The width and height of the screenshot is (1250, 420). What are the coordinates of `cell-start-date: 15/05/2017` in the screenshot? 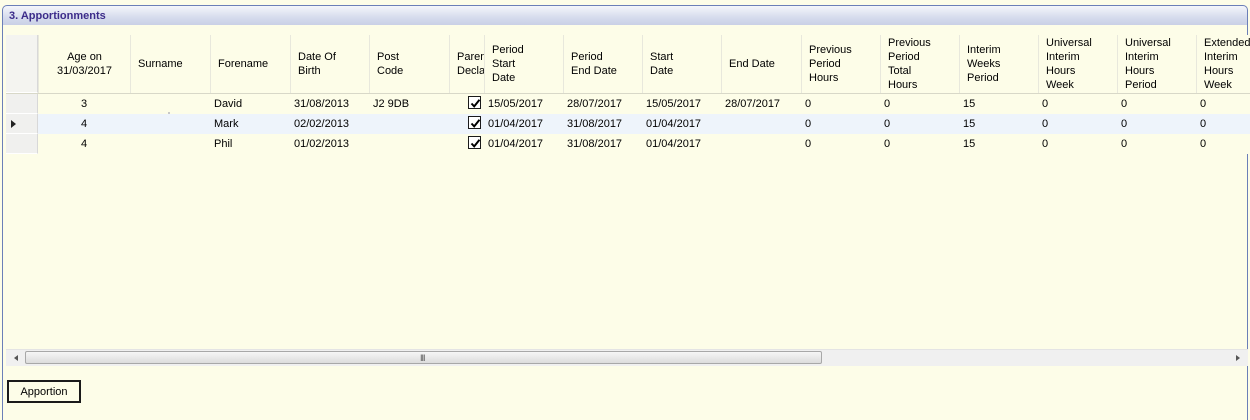 It's located at (683, 104).